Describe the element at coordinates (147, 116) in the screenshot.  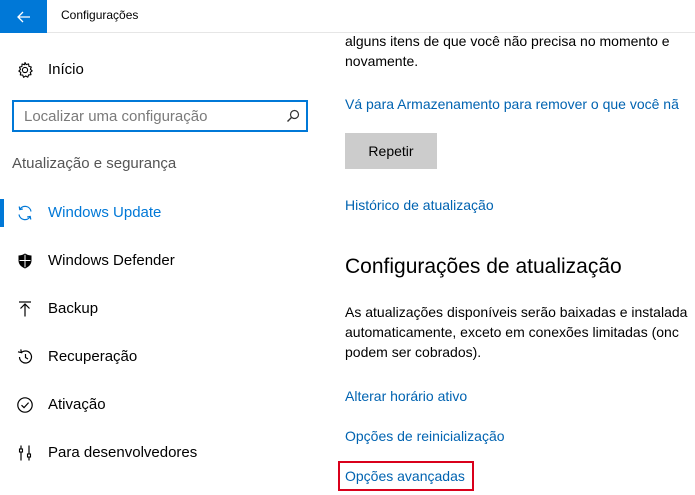
I see `search-input` at that location.